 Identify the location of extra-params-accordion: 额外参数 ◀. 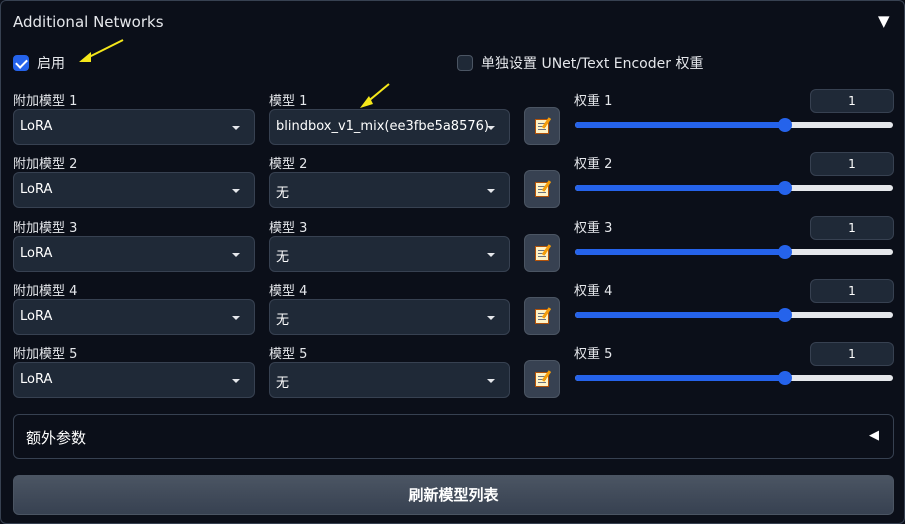
(453, 436).